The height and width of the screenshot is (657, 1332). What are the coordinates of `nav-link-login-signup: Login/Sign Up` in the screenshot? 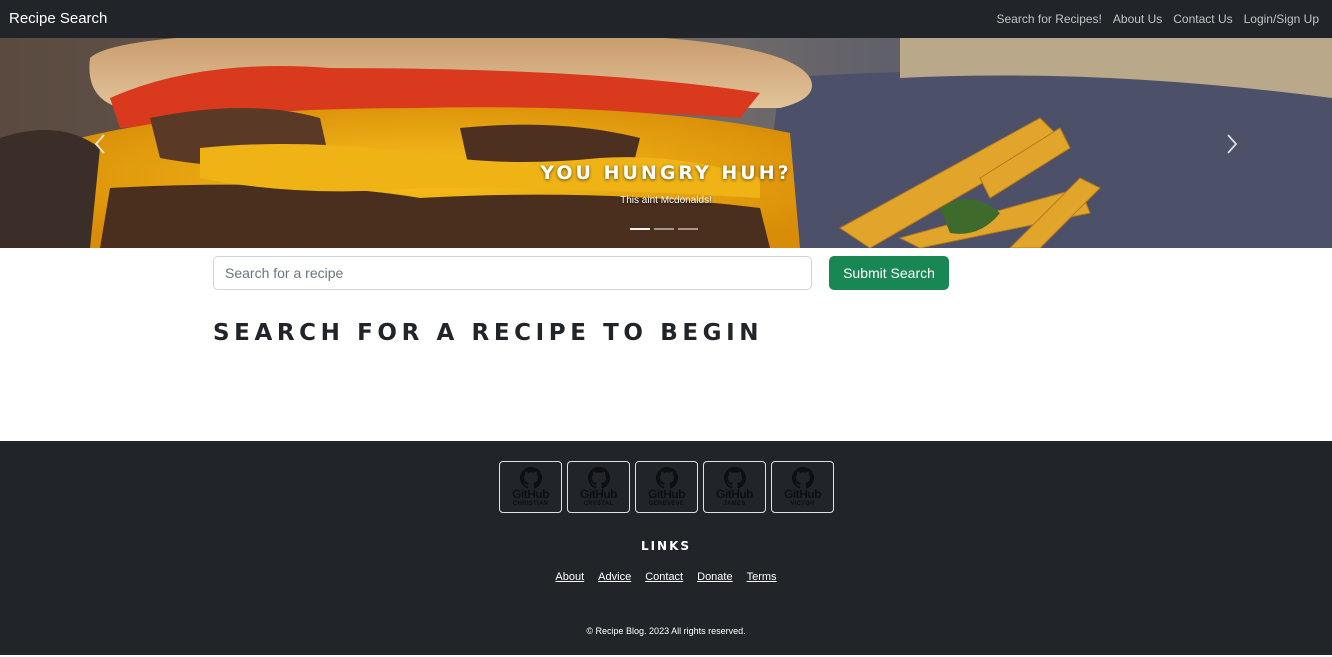 It's located at (1281, 19).